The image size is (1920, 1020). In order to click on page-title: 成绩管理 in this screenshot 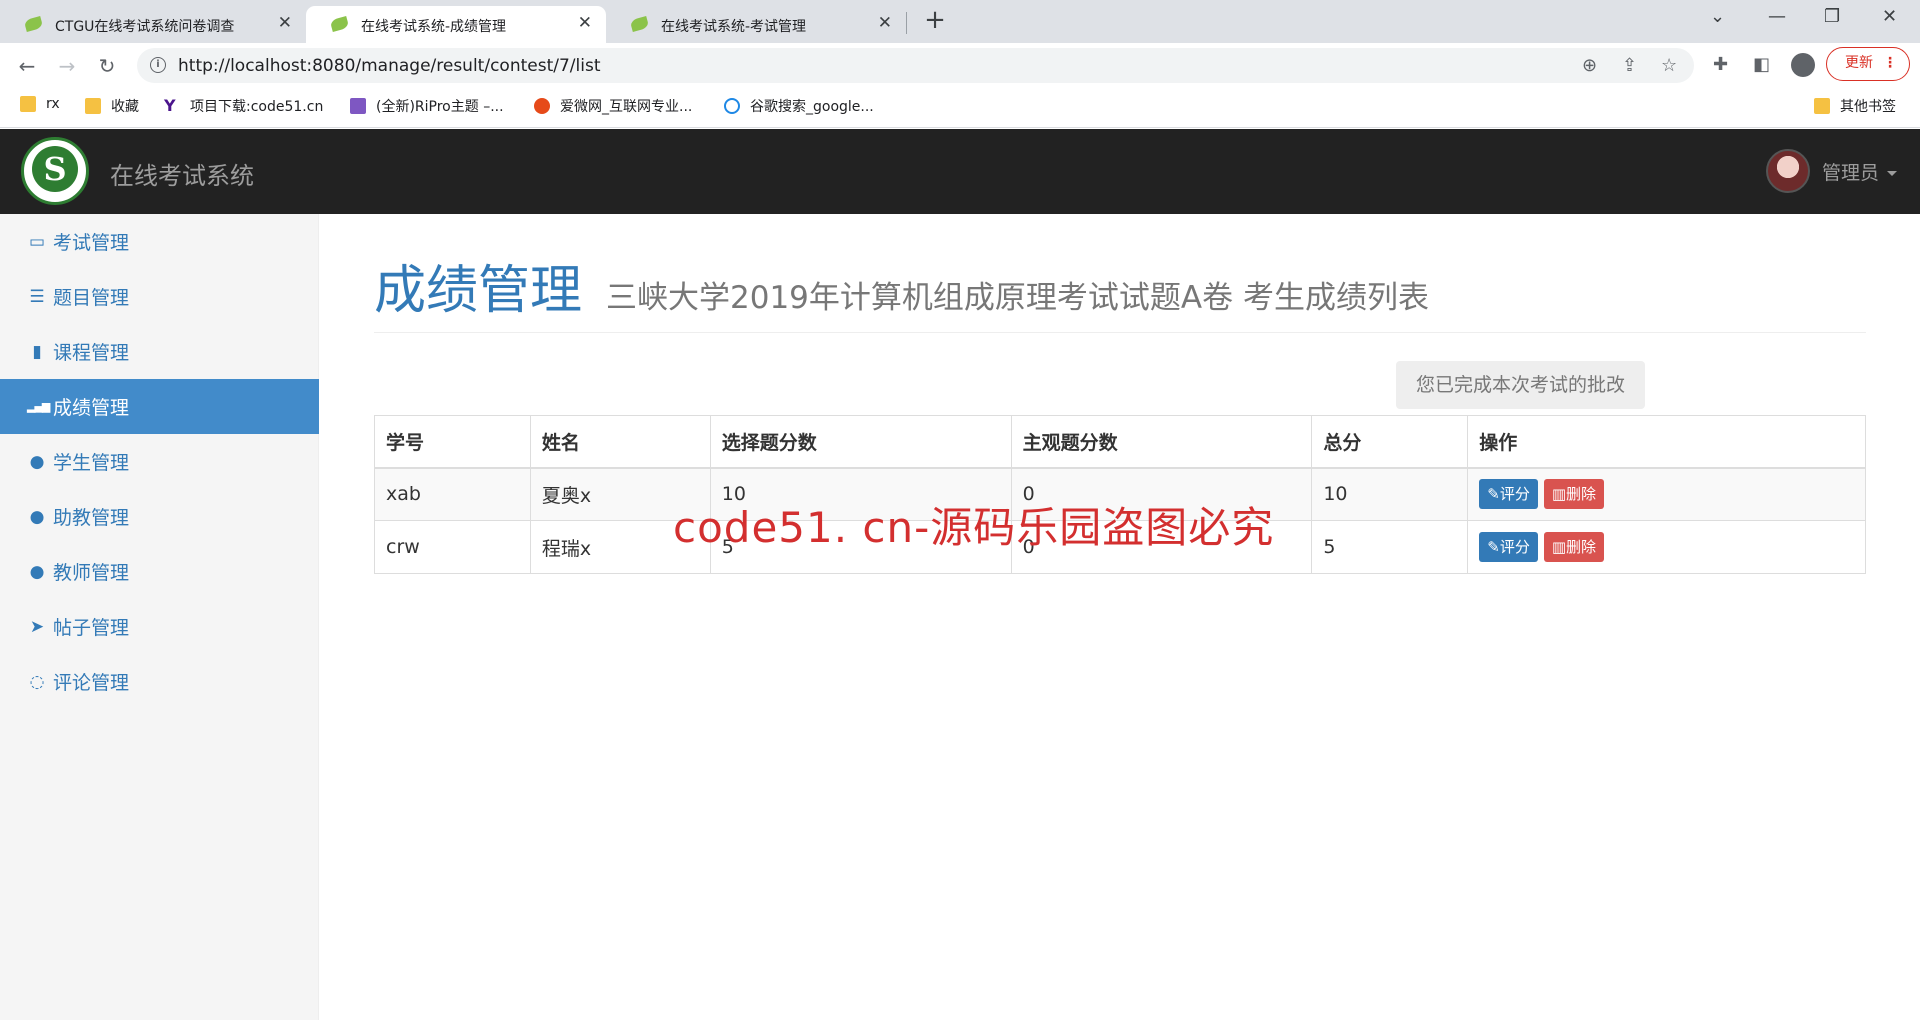, I will do `click(478, 291)`.